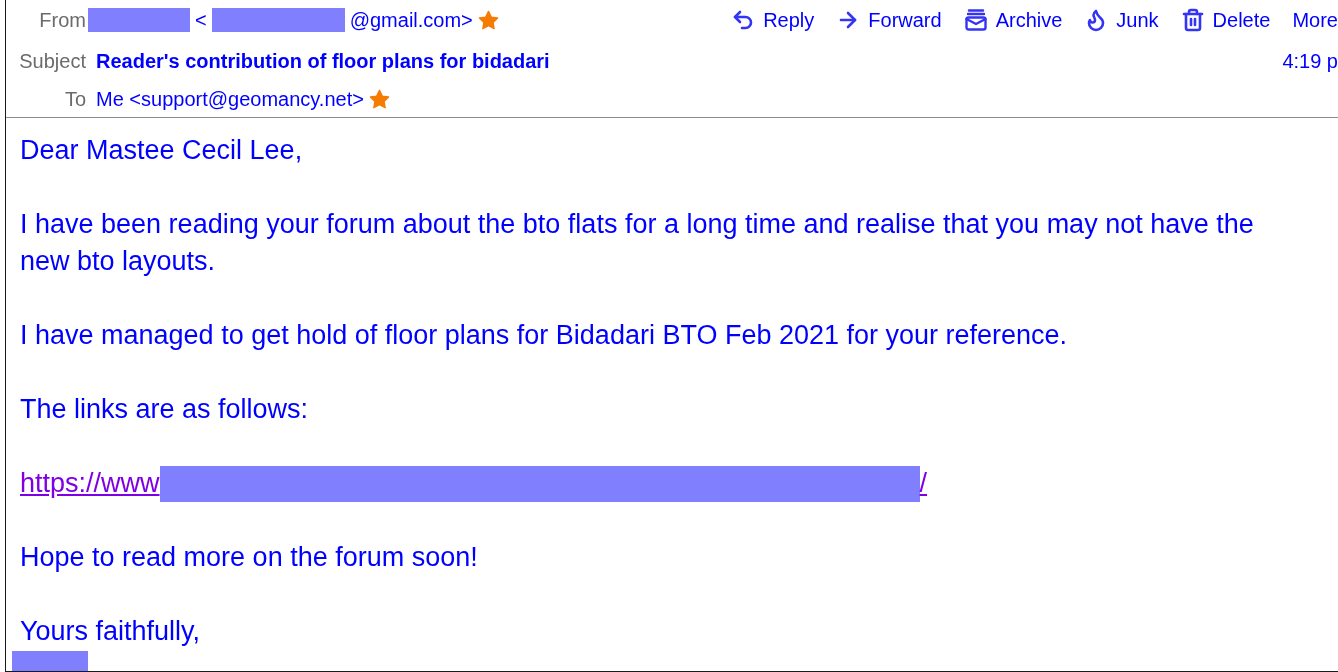 This screenshot has height=672, width=1338. I want to click on reply-button: Reply, so click(773, 20).